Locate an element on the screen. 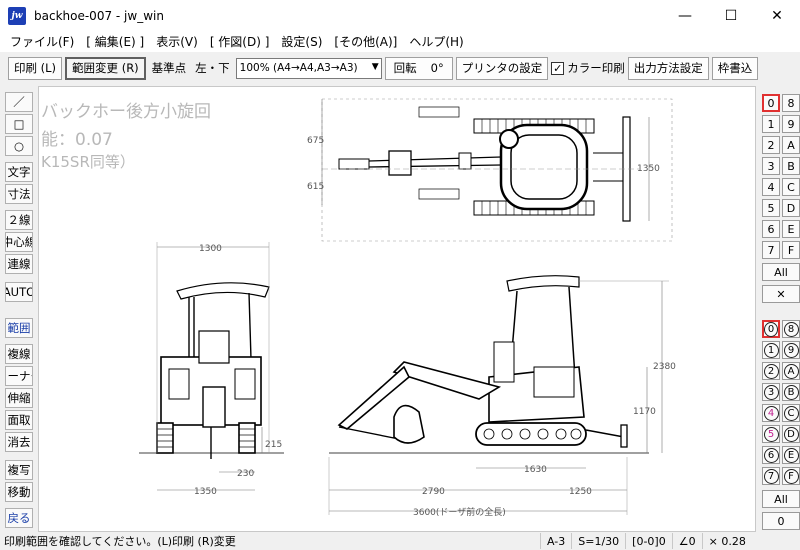 This screenshot has width=800, height=550. tool-rectangle: □ is located at coordinates (19, 124).